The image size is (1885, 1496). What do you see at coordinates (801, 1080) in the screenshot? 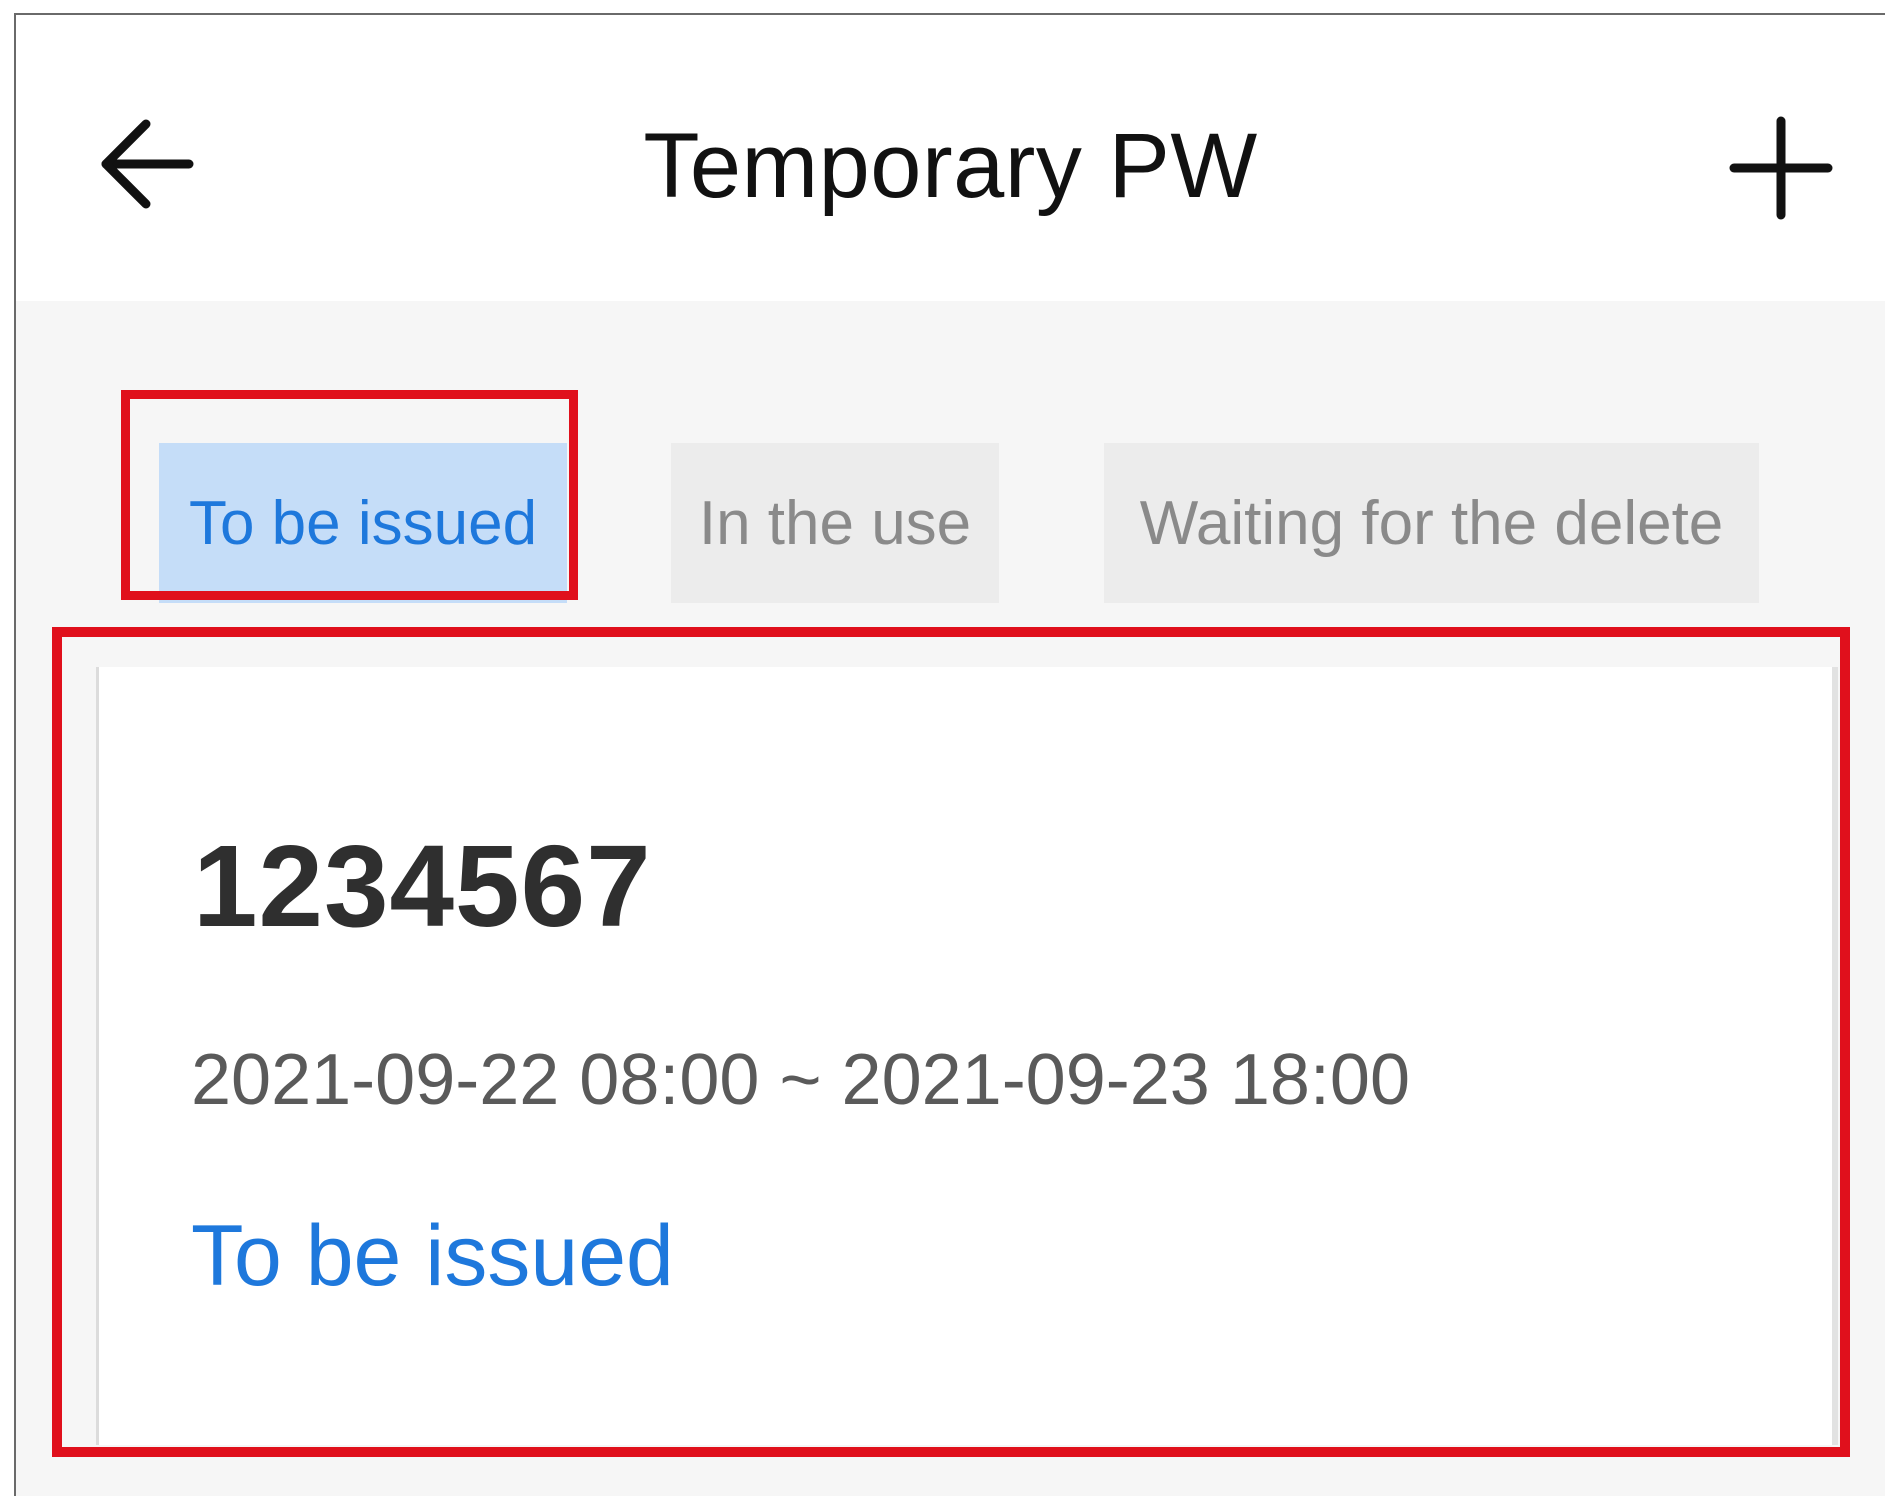
I see `validity-period: 2021-09-22 08:00 ~ 2021-09-23 18:00` at bounding box center [801, 1080].